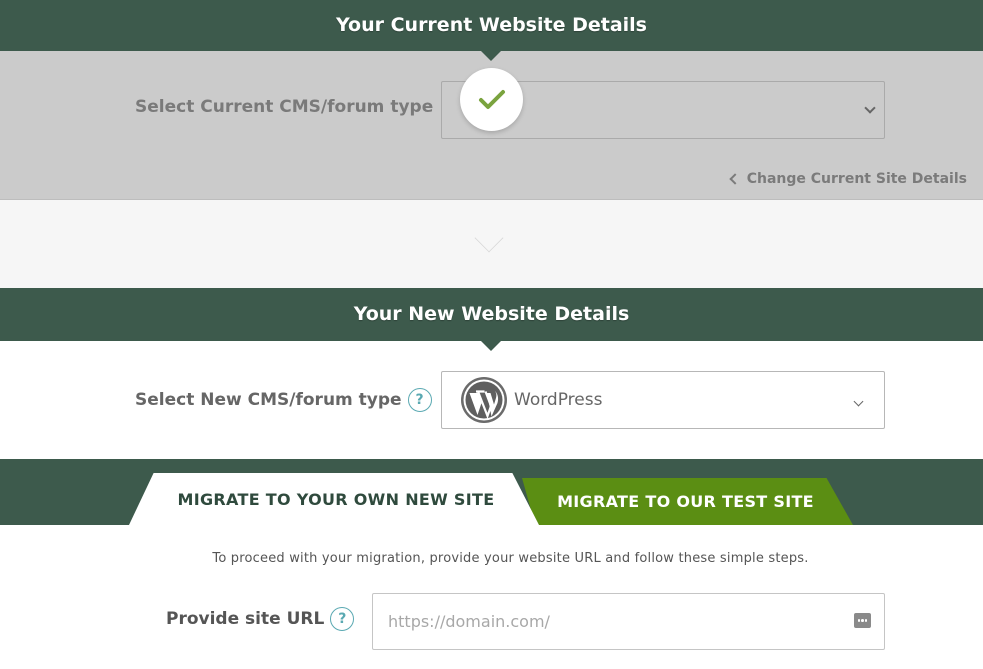  Describe the element at coordinates (558, 400) in the screenshot. I see `selected-cms-name: WordPress` at that location.